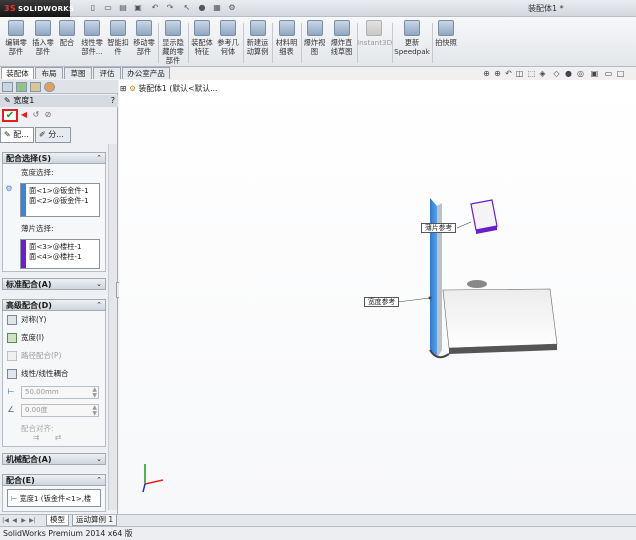  Describe the element at coordinates (531, 74) in the screenshot. I see `view-orientation-icon: ⬚` at that location.